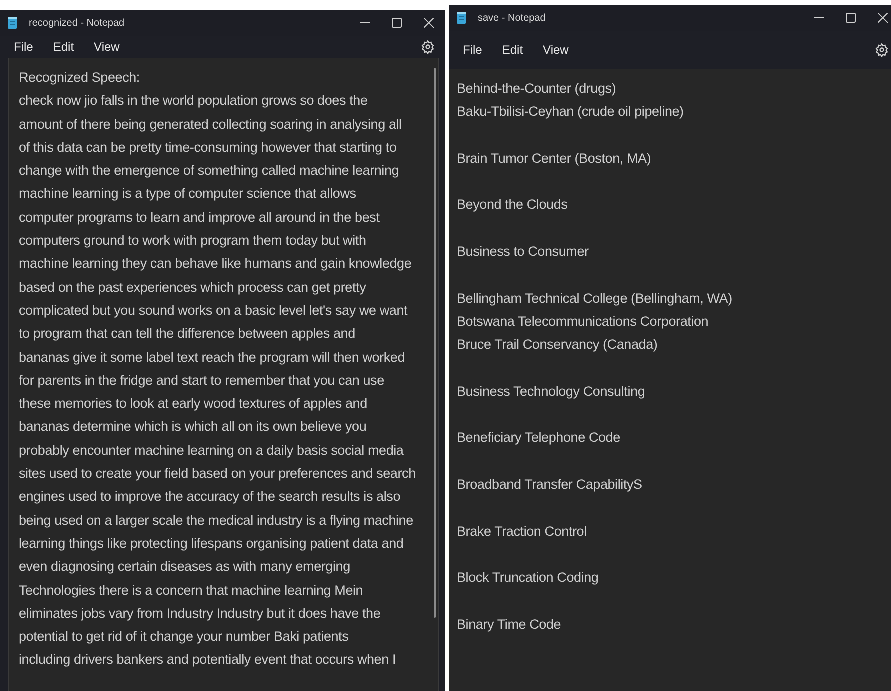 Image resolution: width=891 pixels, height=691 pixels. Describe the element at coordinates (200, 613) in the screenshot. I see `text-line: eliminates jobs vary from Industry Industry but it does have the` at that location.